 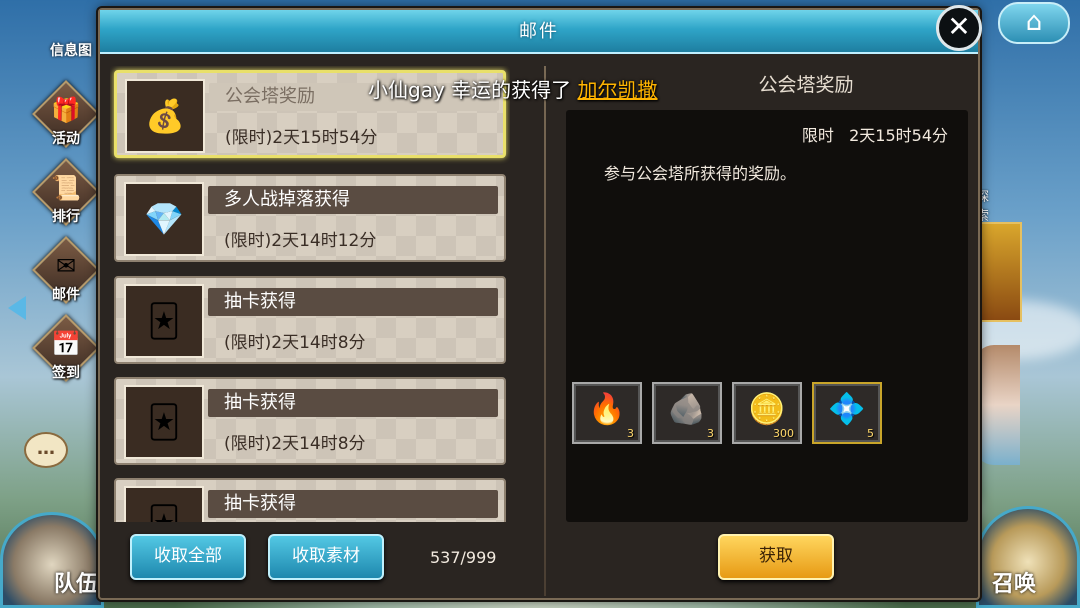 I want to click on reward-slot: 💠 5, so click(x=847, y=413).